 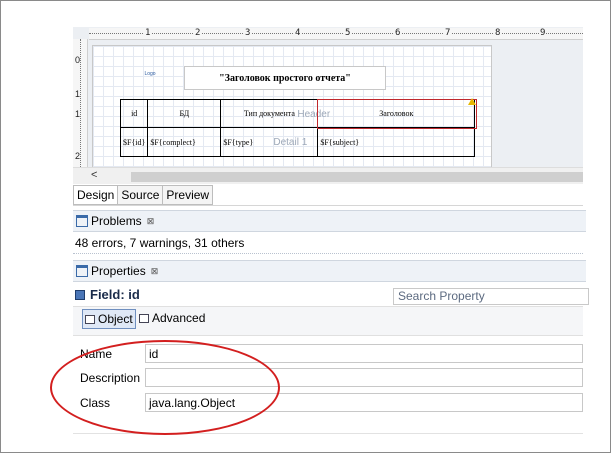 I want to click on ruler-mark: 8, so click(x=498, y=33).